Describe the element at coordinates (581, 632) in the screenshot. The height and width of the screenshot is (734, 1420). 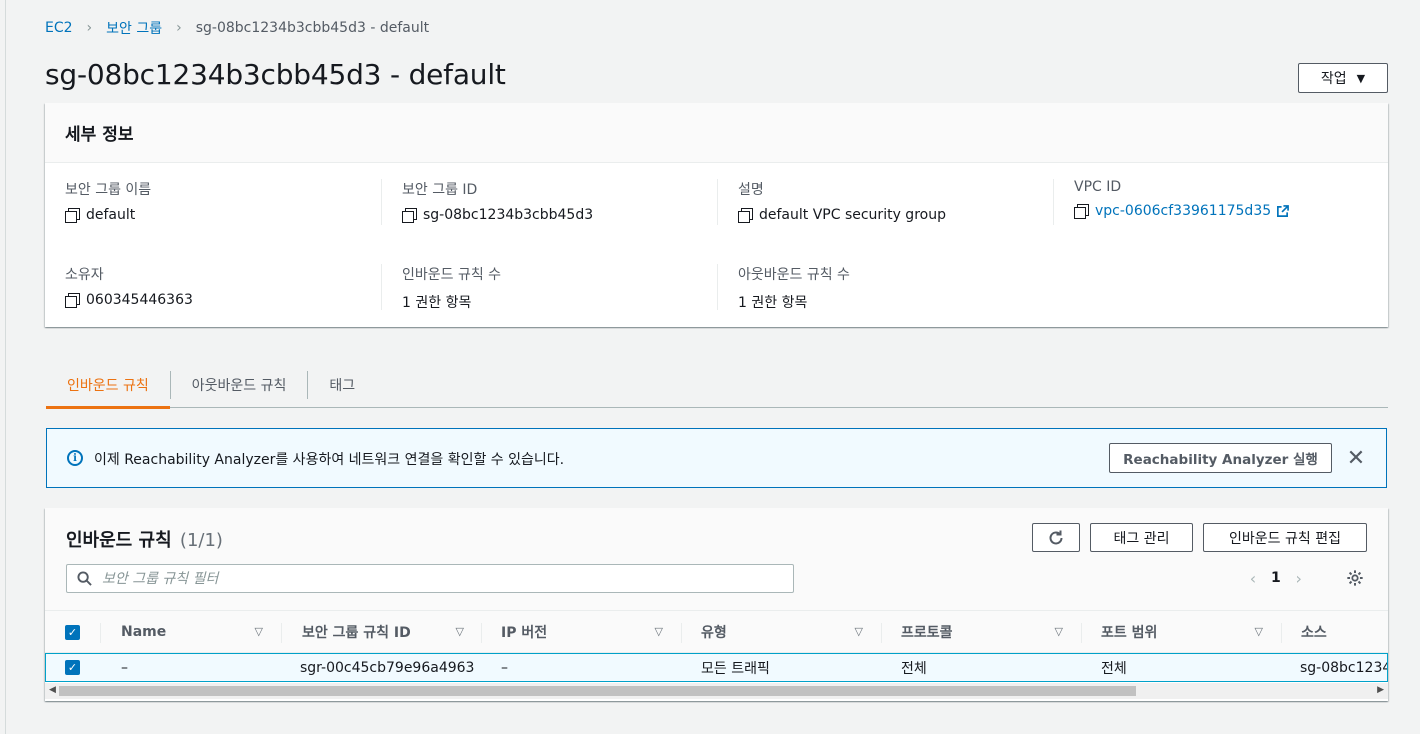
I see `column-ip-version: IP 버전 ▽` at that location.